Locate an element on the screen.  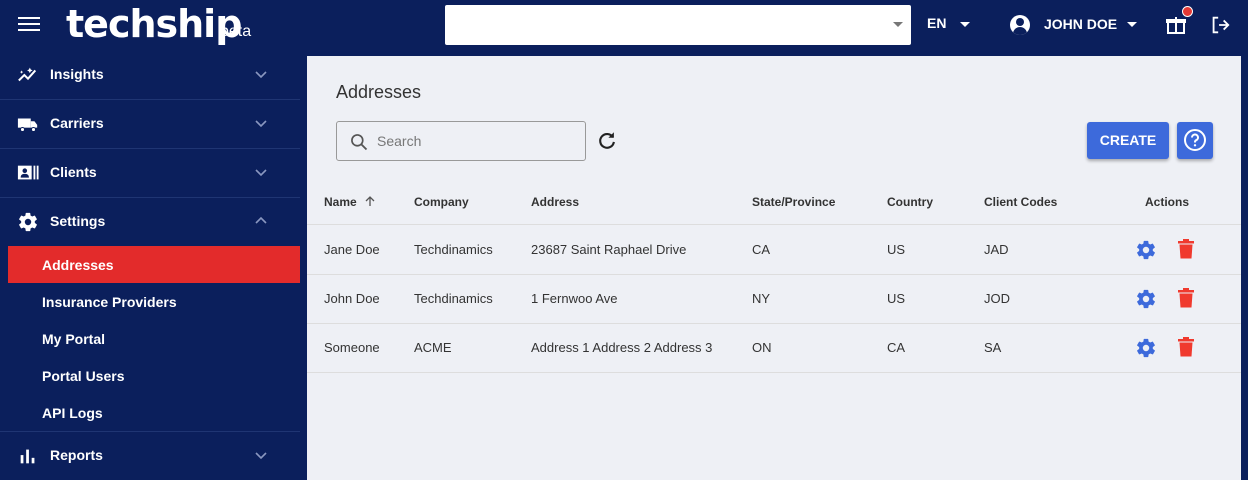
cell-name: Someone is located at coordinates (352, 347).